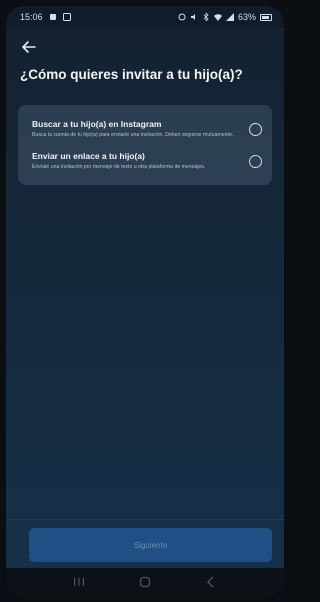  What do you see at coordinates (229, 17) in the screenshot?
I see `signal-icon` at bounding box center [229, 17].